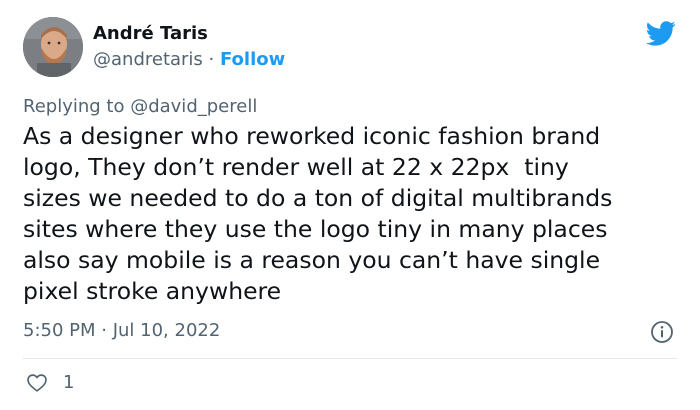 The height and width of the screenshot is (410, 700). Describe the element at coordinates (148, 59) in the screenshot. I see `author-handle: @andretaris` at that location.